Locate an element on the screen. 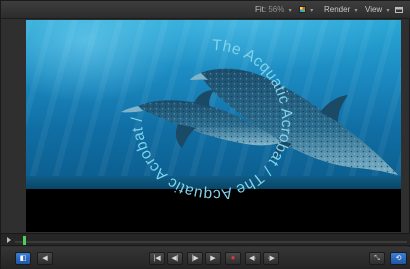  go-to-start-icon: |◀ is located at coordinates (157, 258).